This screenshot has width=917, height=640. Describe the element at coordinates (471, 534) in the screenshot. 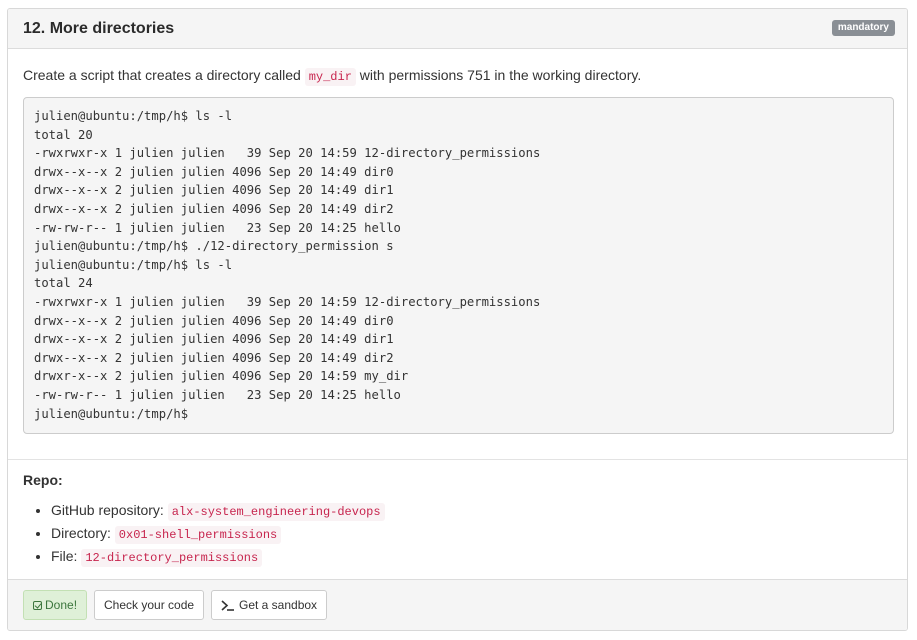

I see `repo-item-directory: Directory: 0x01-shell_permissions` at that location.